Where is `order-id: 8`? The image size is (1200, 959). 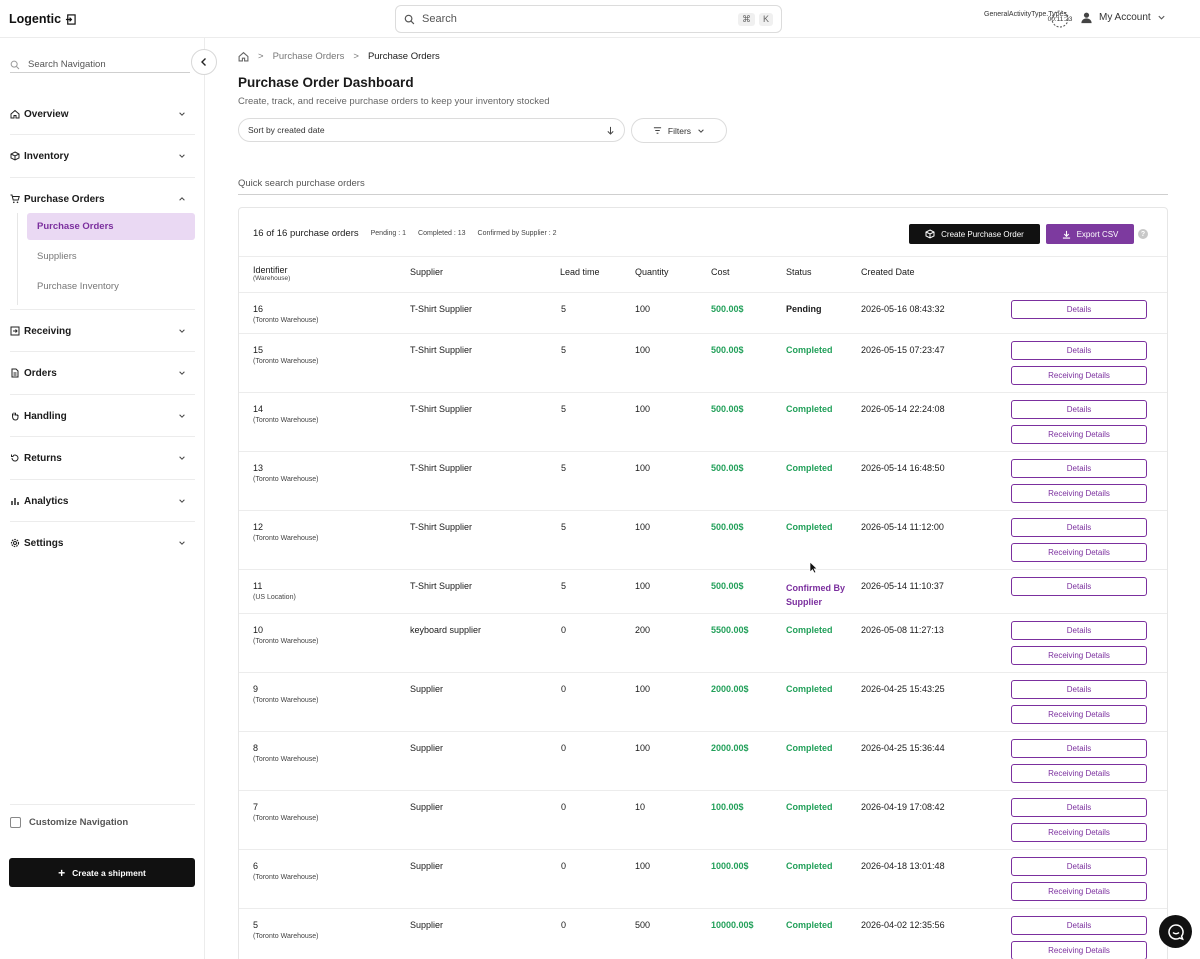 order-id: 8 is located at coordinates (256, 748).